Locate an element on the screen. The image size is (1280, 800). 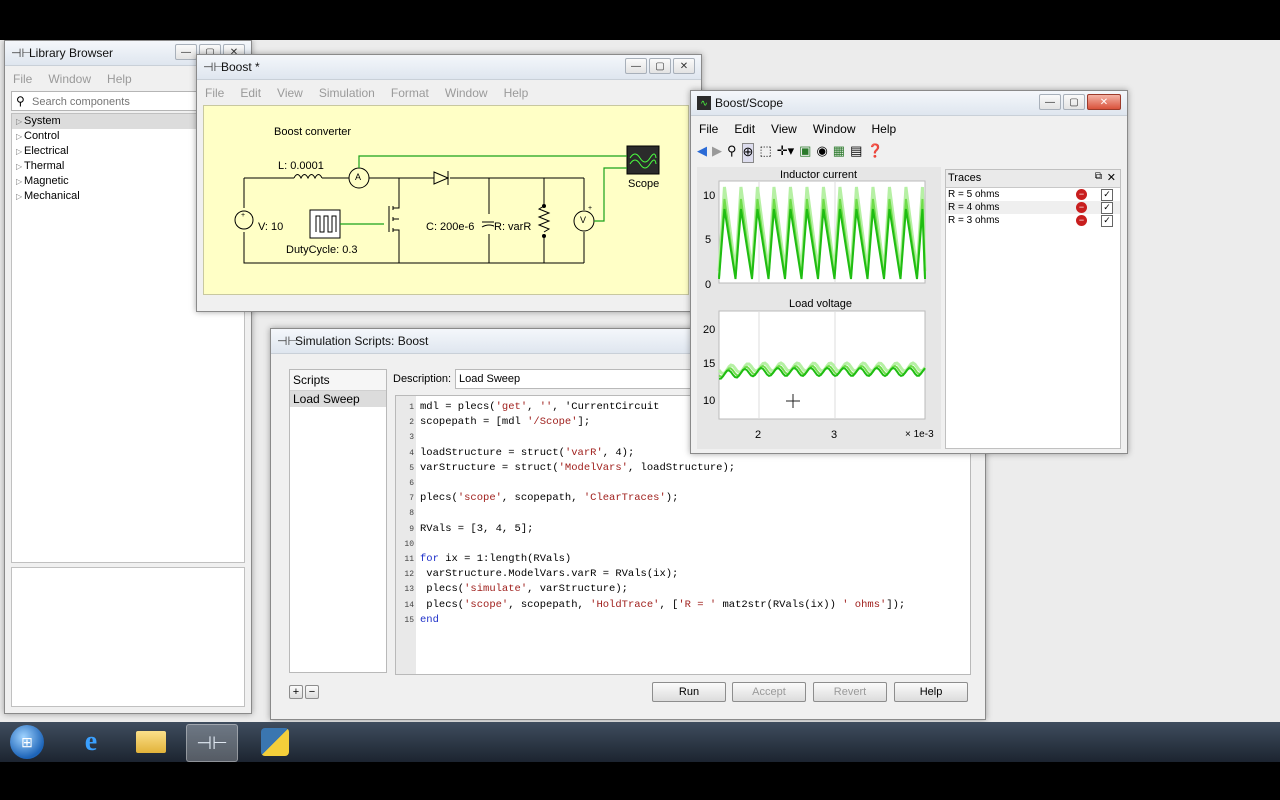
scope-block-label: Scope is located at coordinates (644, 184).